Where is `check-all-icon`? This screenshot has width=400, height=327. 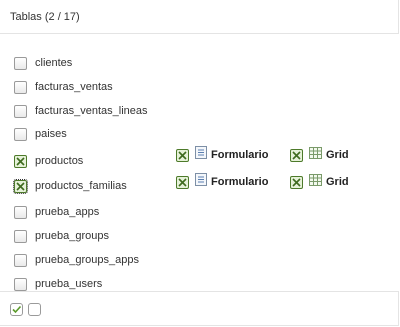 check-all-icon is located at coordinates (16, 309).